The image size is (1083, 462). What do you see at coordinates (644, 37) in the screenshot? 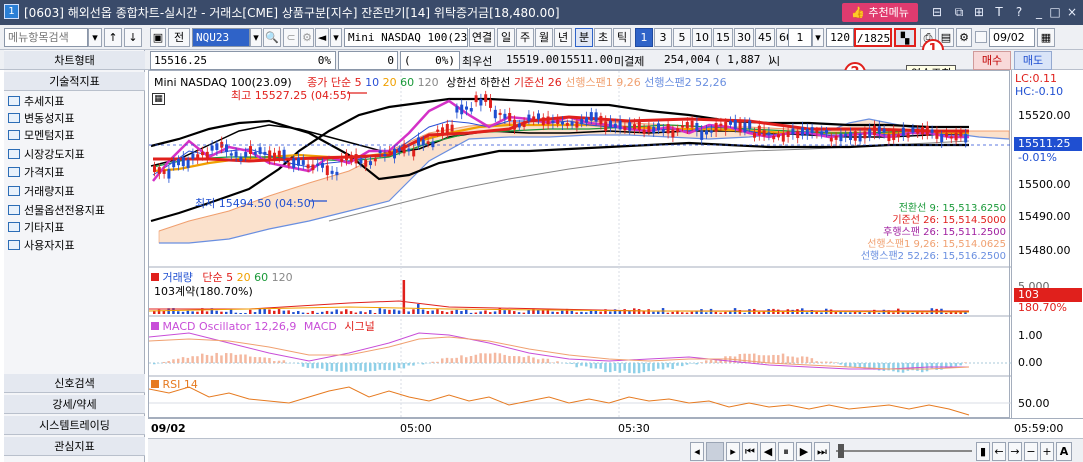
I see `interval-1: 1` at bounding box center [644, 37].